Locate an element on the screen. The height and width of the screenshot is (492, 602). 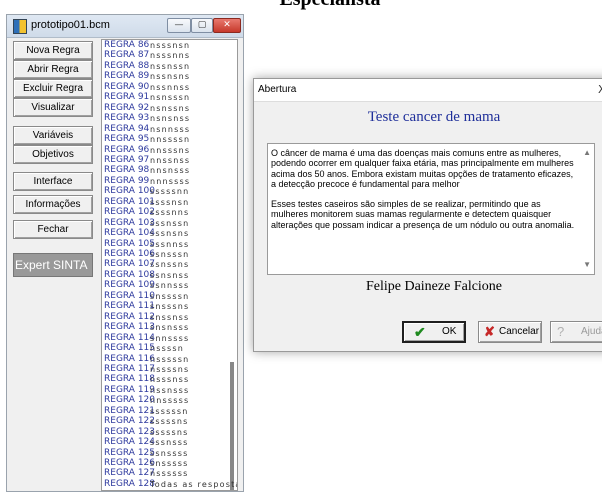
rule-name: REGRA 118 is located at coordinates (129, 379).